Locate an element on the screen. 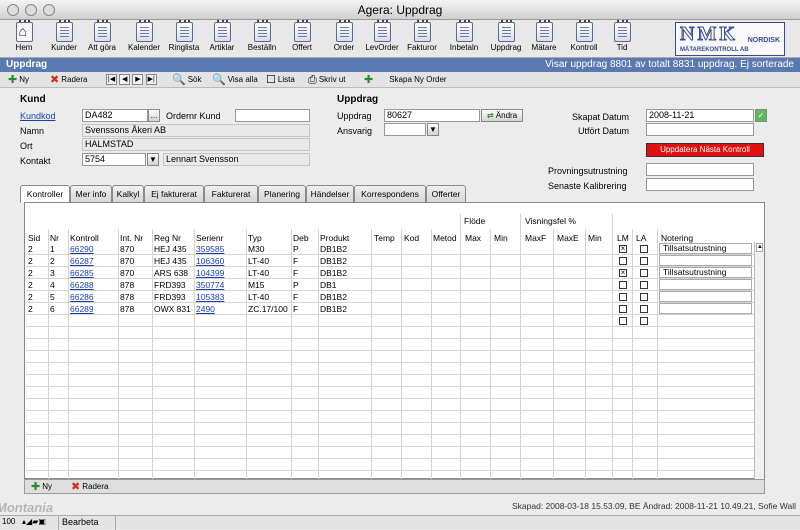 The image size is (800, 530). tab-1: Mer info is located at coordinates (91, 193).